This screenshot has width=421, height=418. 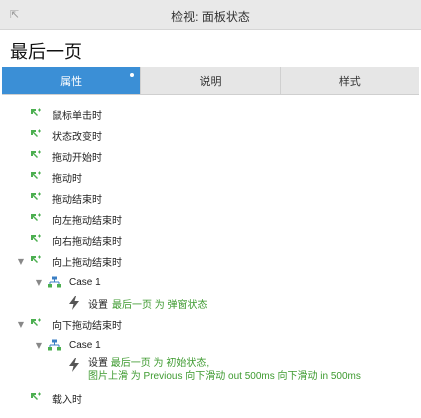 I want to click on tab-notes-label: 说明, so click(x=210, y=81).